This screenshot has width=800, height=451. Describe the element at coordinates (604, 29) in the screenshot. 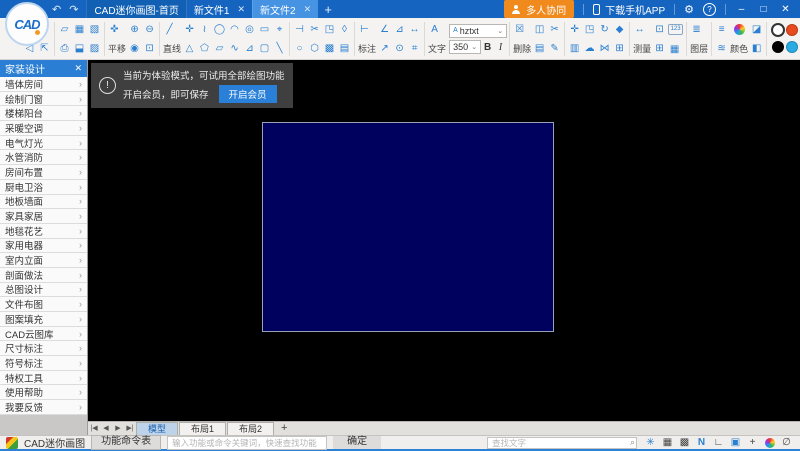

I see `rotate-icon: ↻` at that location.